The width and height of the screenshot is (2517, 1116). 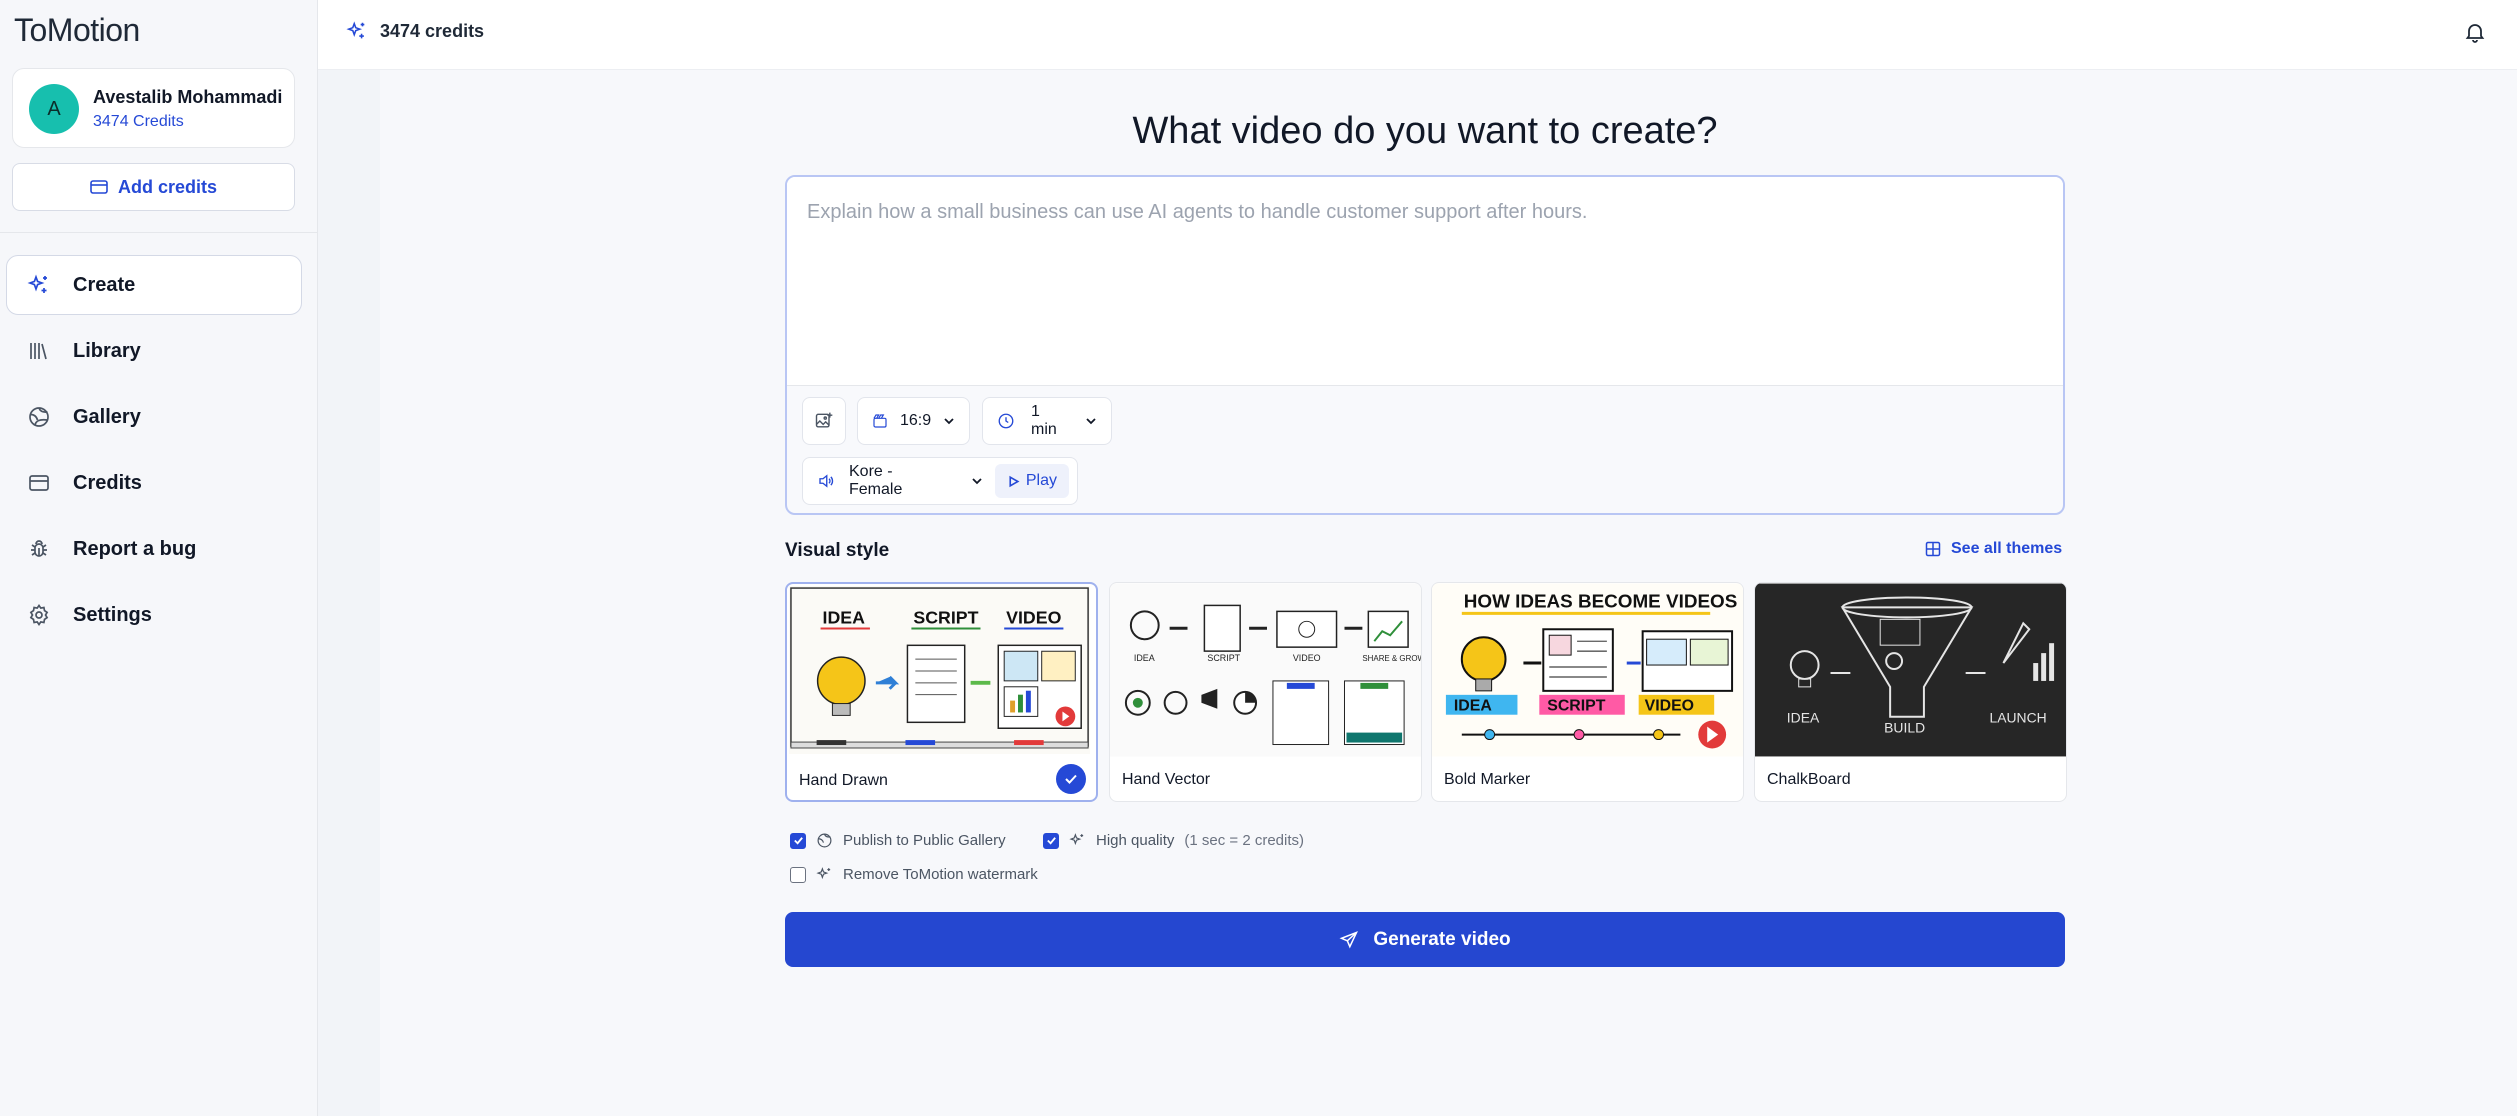 What do you see at coordinates (1910, 670) in the screenshot?
I see `chalkboard-thumbnail: IDEA BUILD LAUNCH` at bounding box center [1910, 670].